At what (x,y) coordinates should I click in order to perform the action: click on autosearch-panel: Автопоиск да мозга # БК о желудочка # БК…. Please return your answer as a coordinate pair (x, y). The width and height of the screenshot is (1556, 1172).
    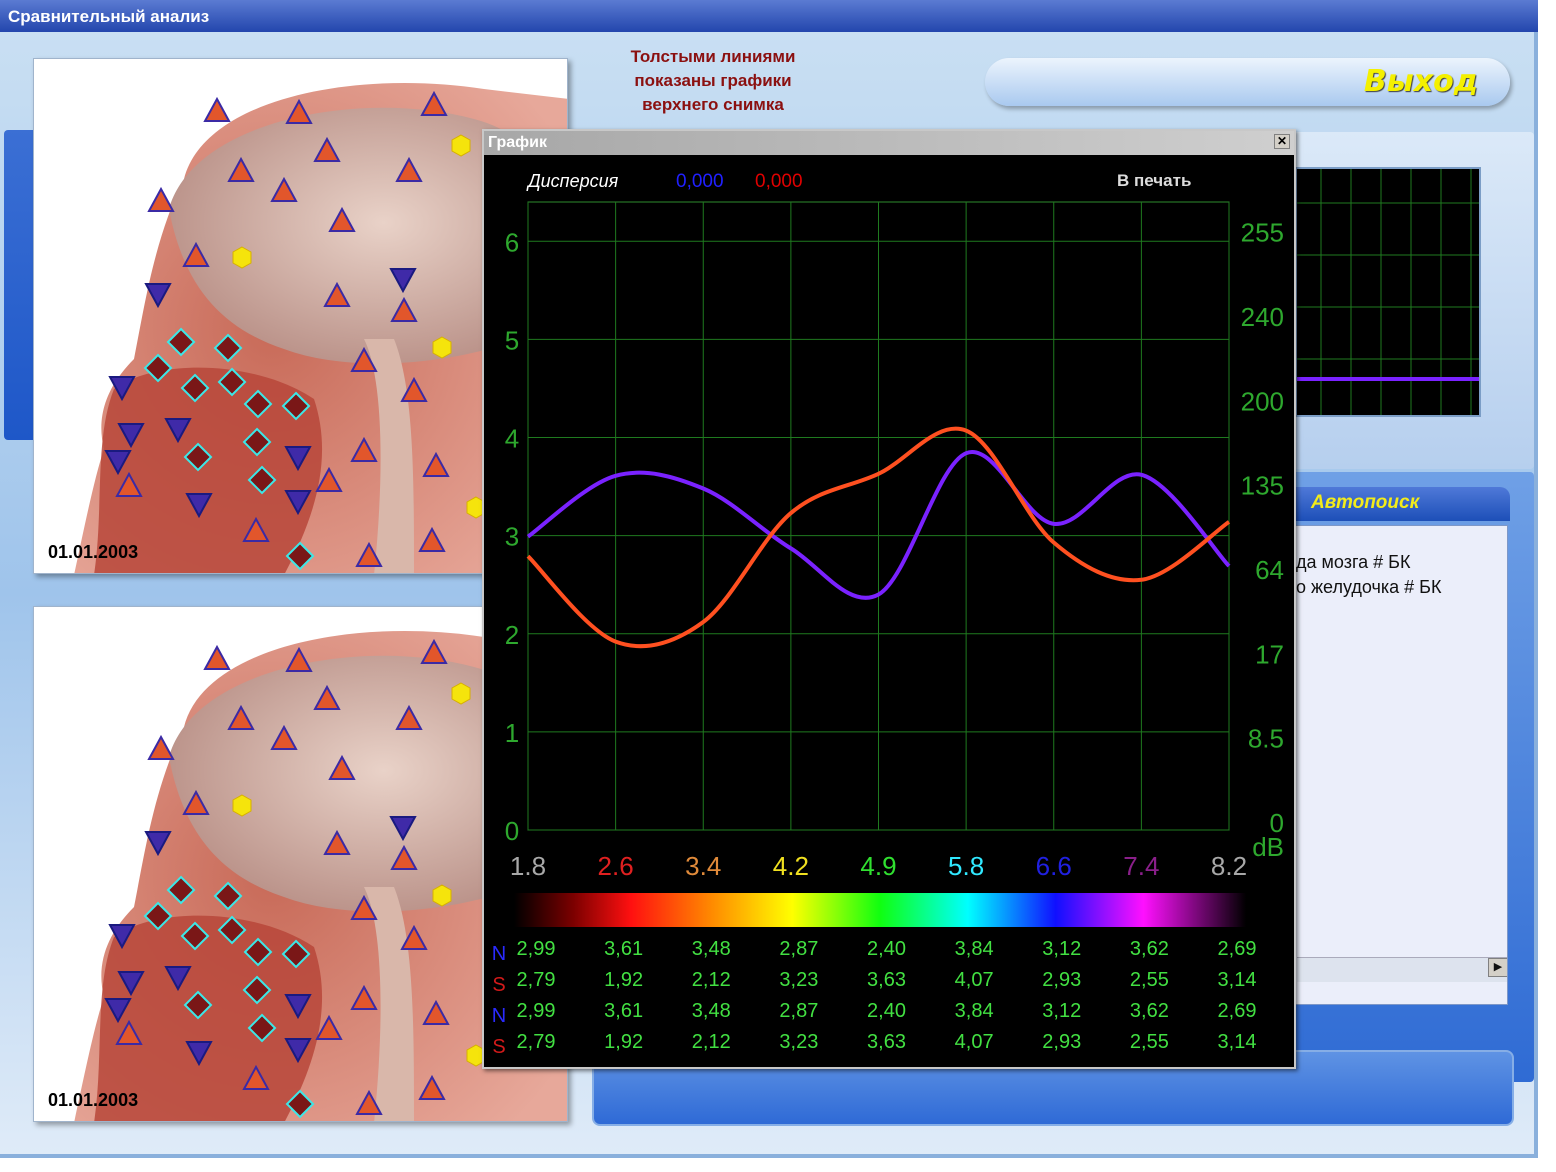
    Looking at the image, I should click on (1402, 757).